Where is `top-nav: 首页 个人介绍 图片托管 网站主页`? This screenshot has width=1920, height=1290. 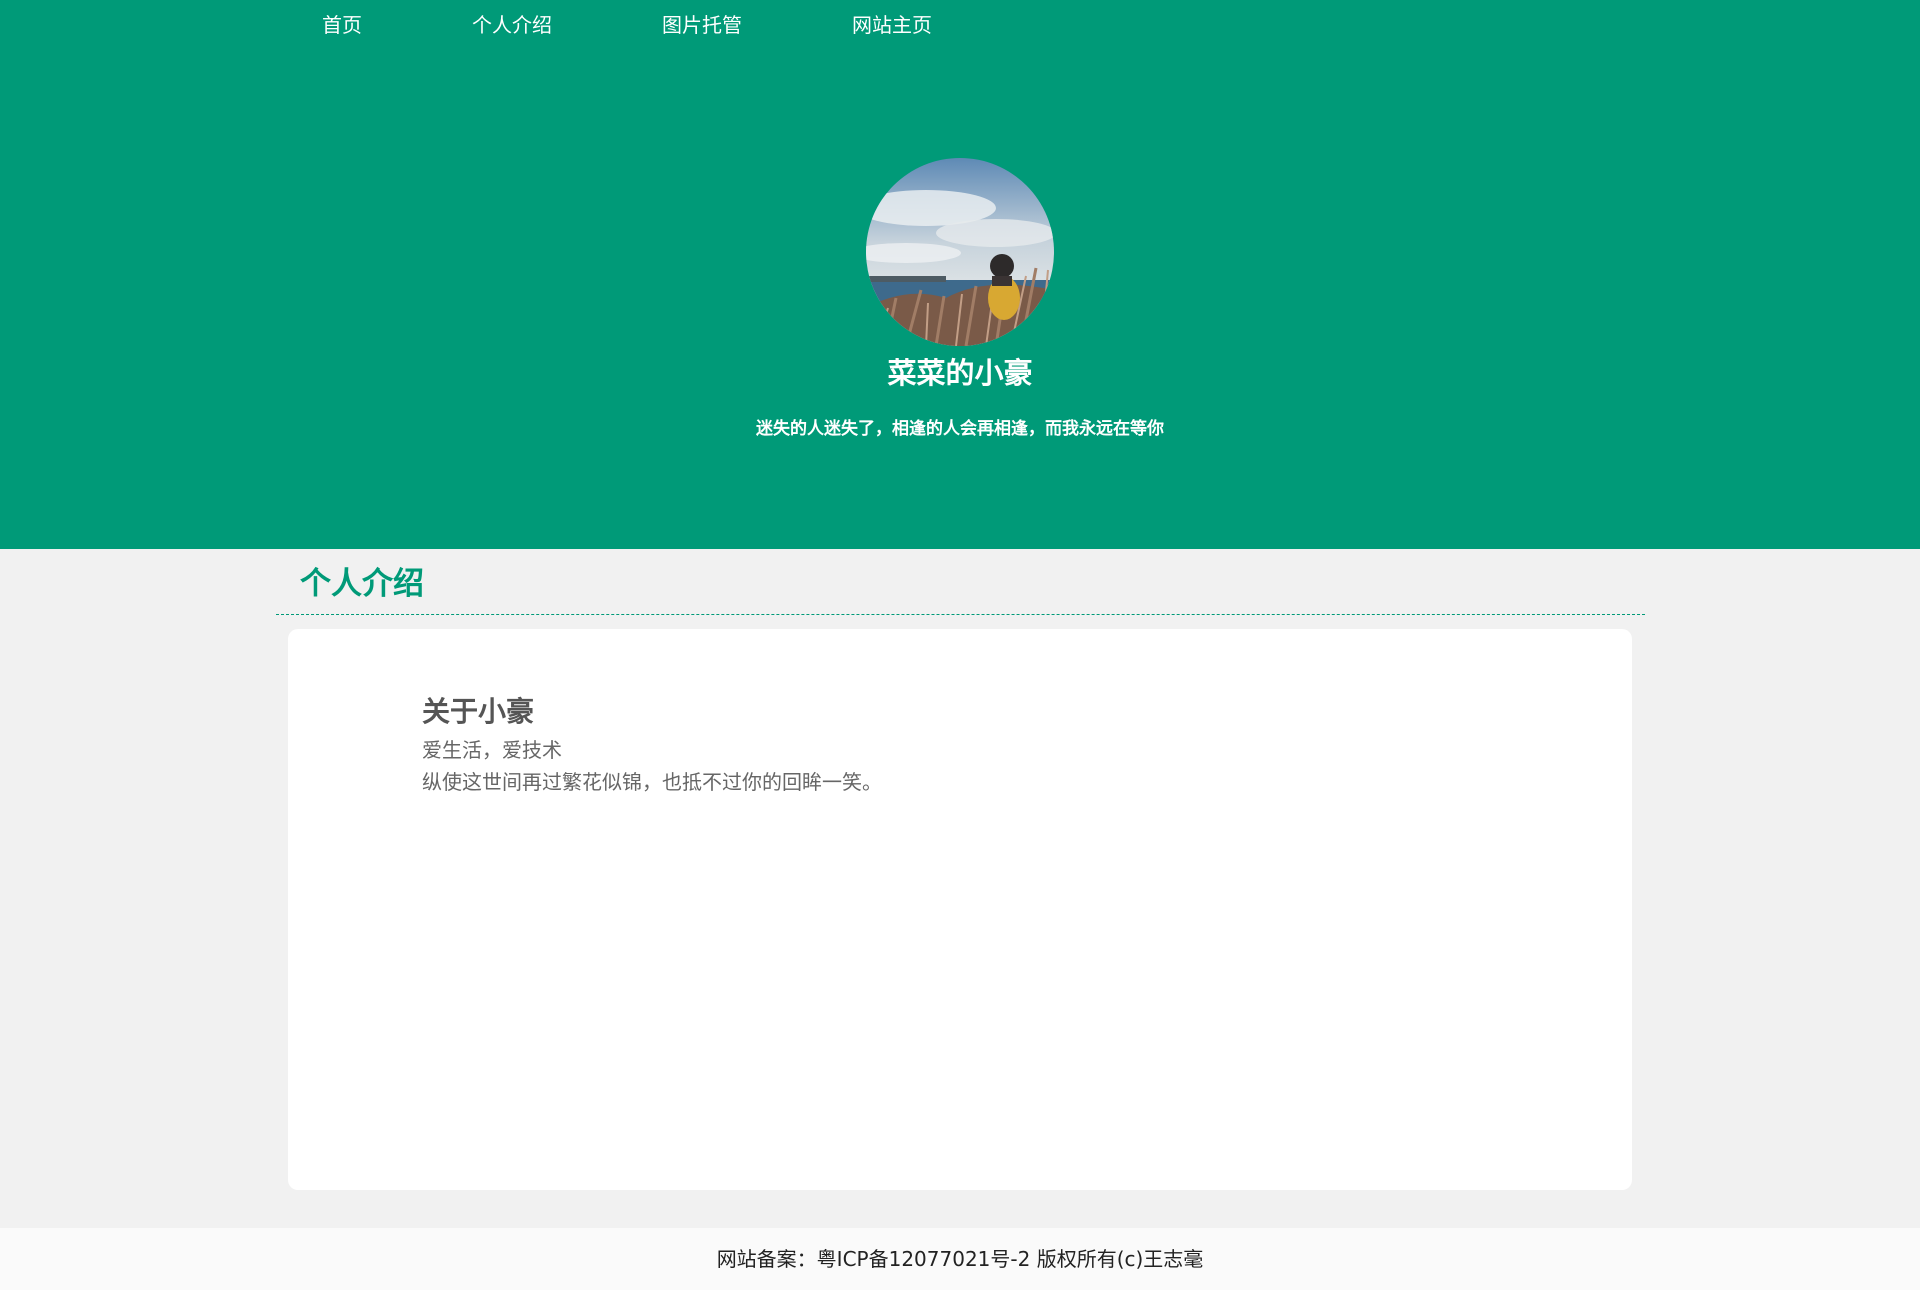
top-nav: 首页 个人介绍 图片托管 网站主页 is located at coordinates (660, 25).